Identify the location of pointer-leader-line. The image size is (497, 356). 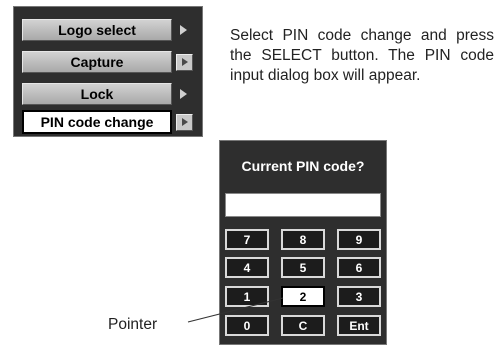
(235, 310).